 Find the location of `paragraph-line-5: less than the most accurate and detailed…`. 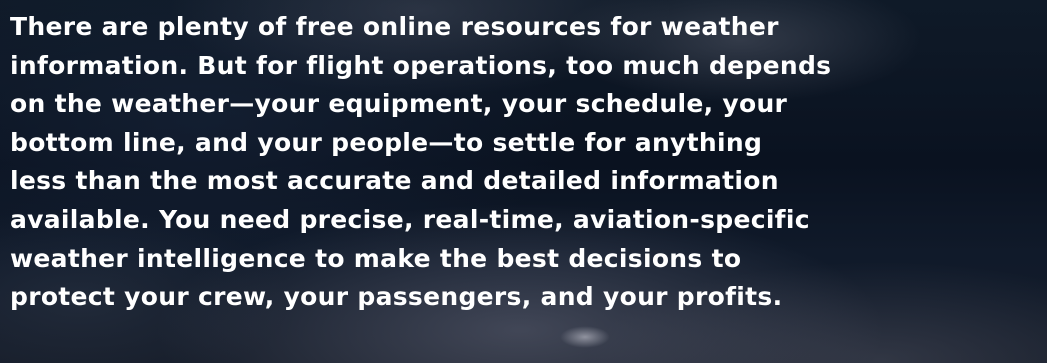

paragraph-line-5: less than the most accurate and detailed… is located at coordinates (394, 181).